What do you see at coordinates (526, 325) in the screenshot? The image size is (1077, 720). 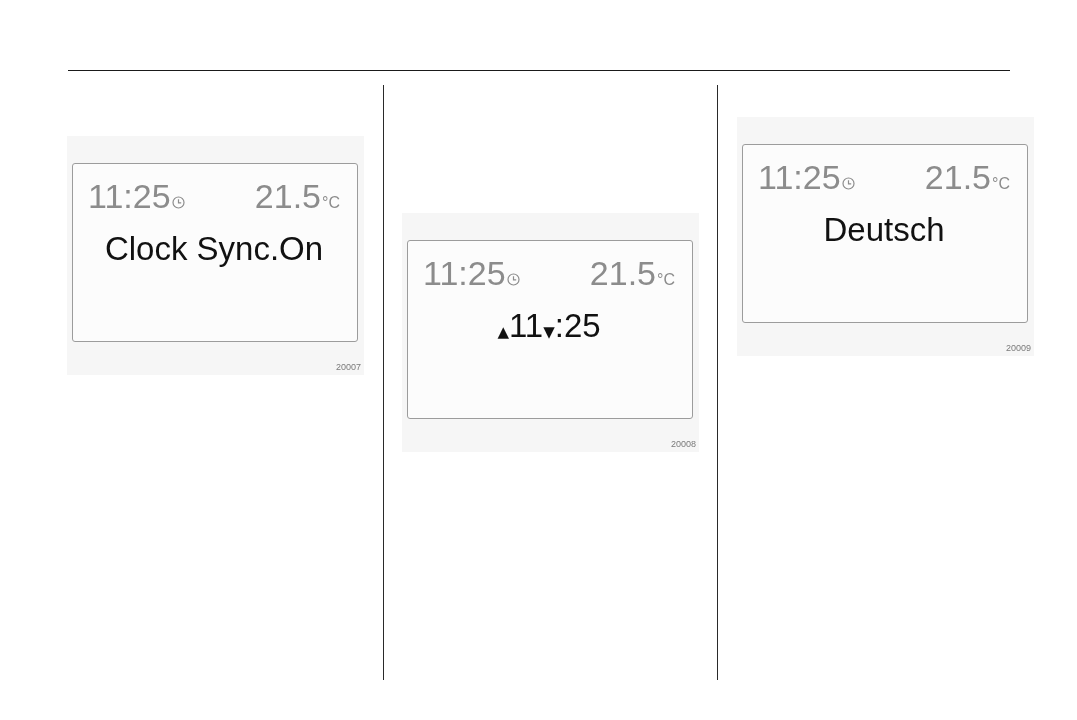 I see `display-message: 11` at bounding box center [526, 325].